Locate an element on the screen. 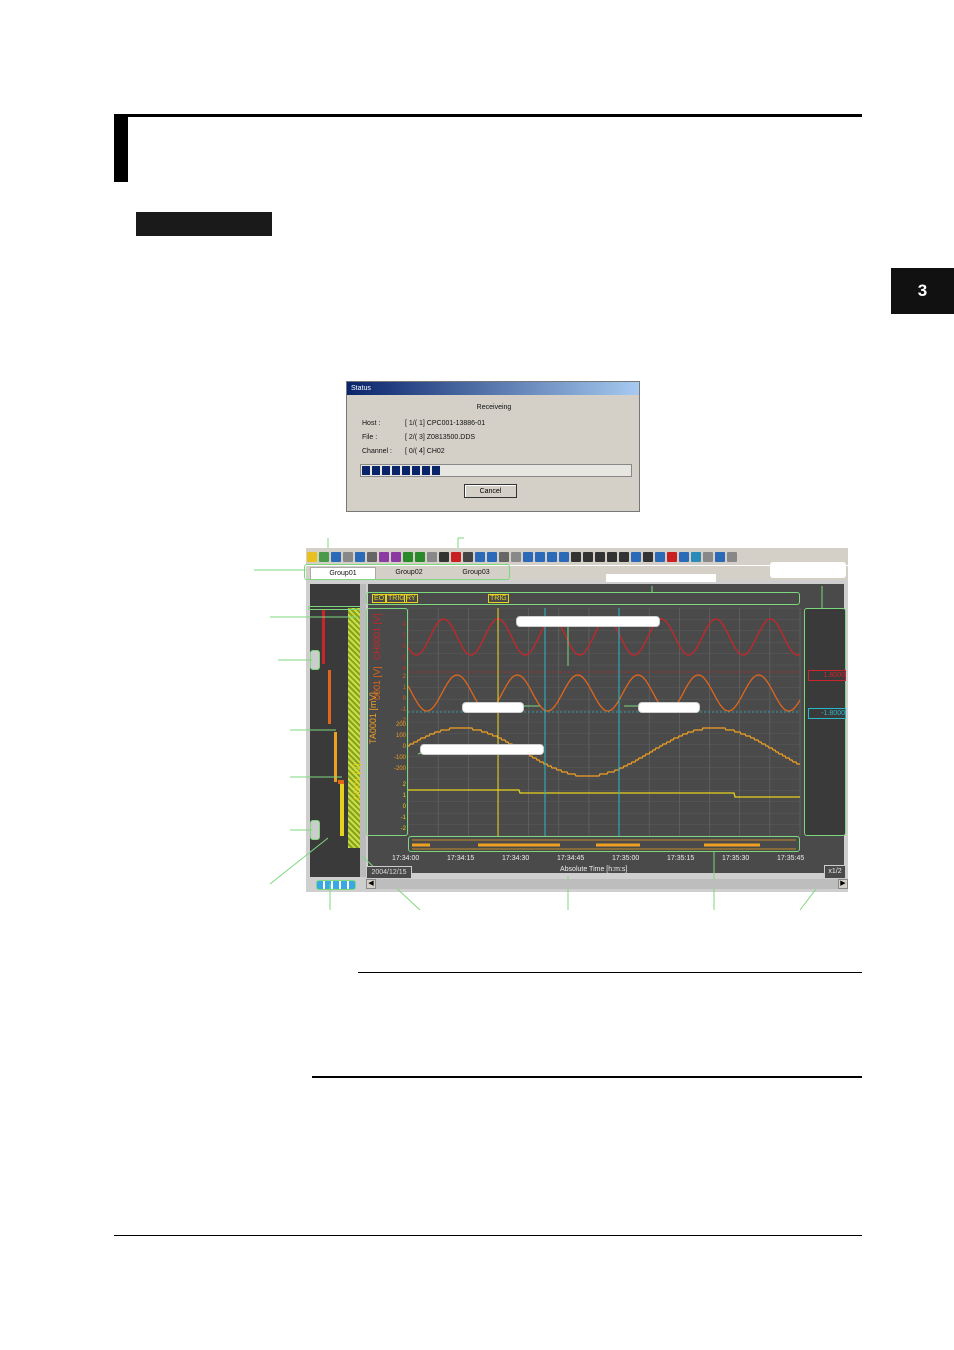  event-mark-trig2: TRIG is located at coordinates (498, 598).